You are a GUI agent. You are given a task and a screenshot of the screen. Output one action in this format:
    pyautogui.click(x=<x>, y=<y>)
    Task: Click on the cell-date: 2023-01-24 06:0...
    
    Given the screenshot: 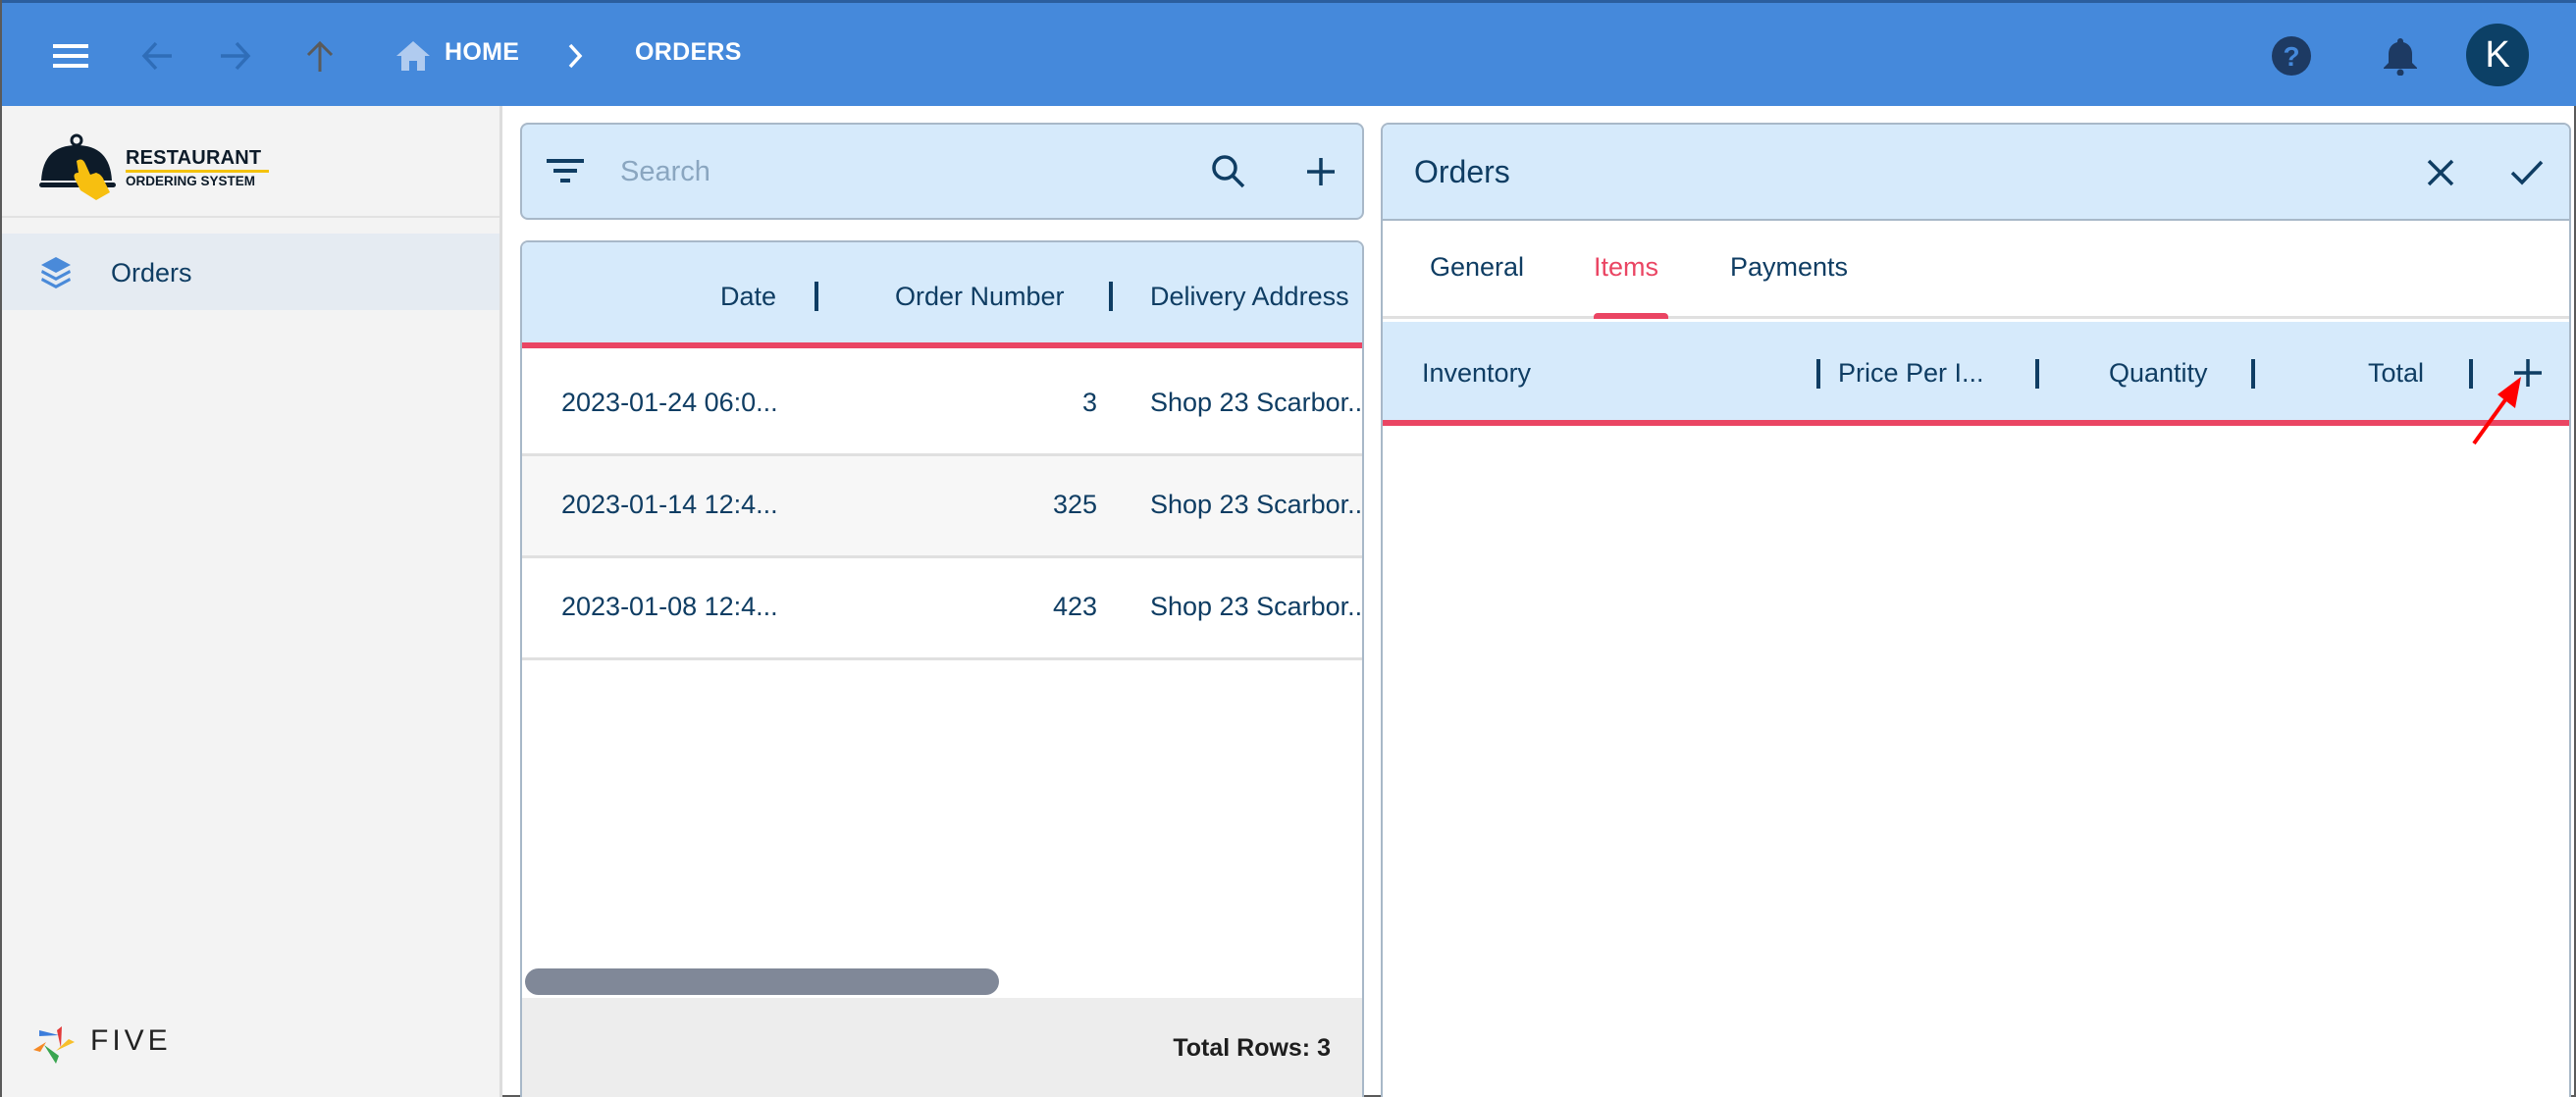 What is the action you would take?
    pyautogui.click(x=669, y=402)
    